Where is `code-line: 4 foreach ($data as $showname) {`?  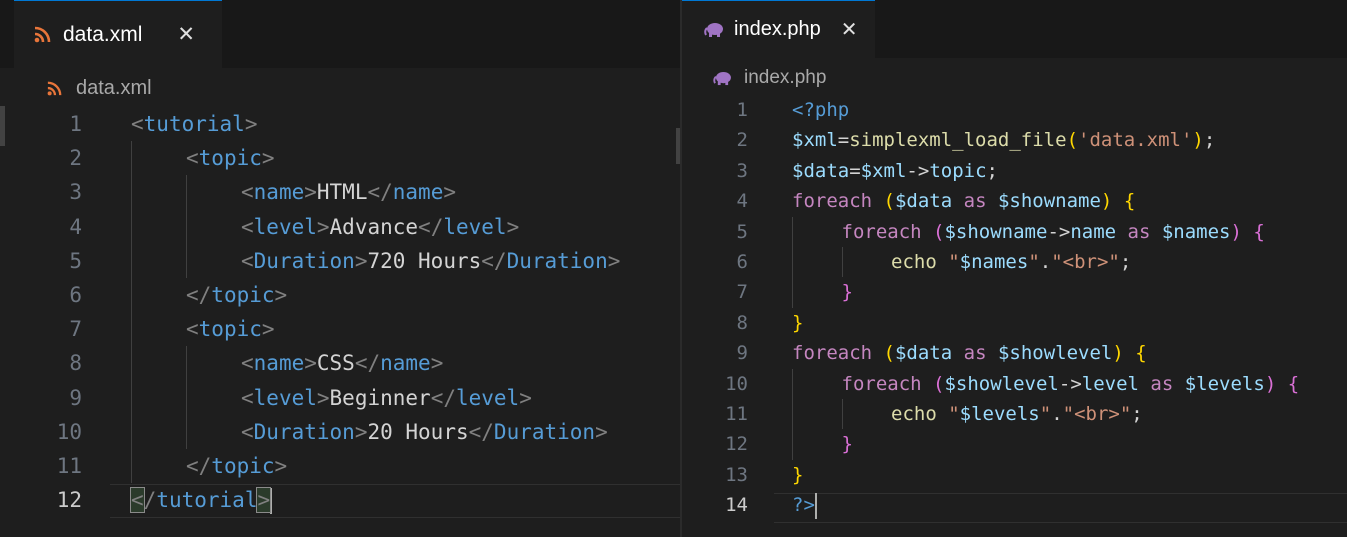 code-line: 4 foreach ($data as $showname) { is located at coordinates (1014, 201).